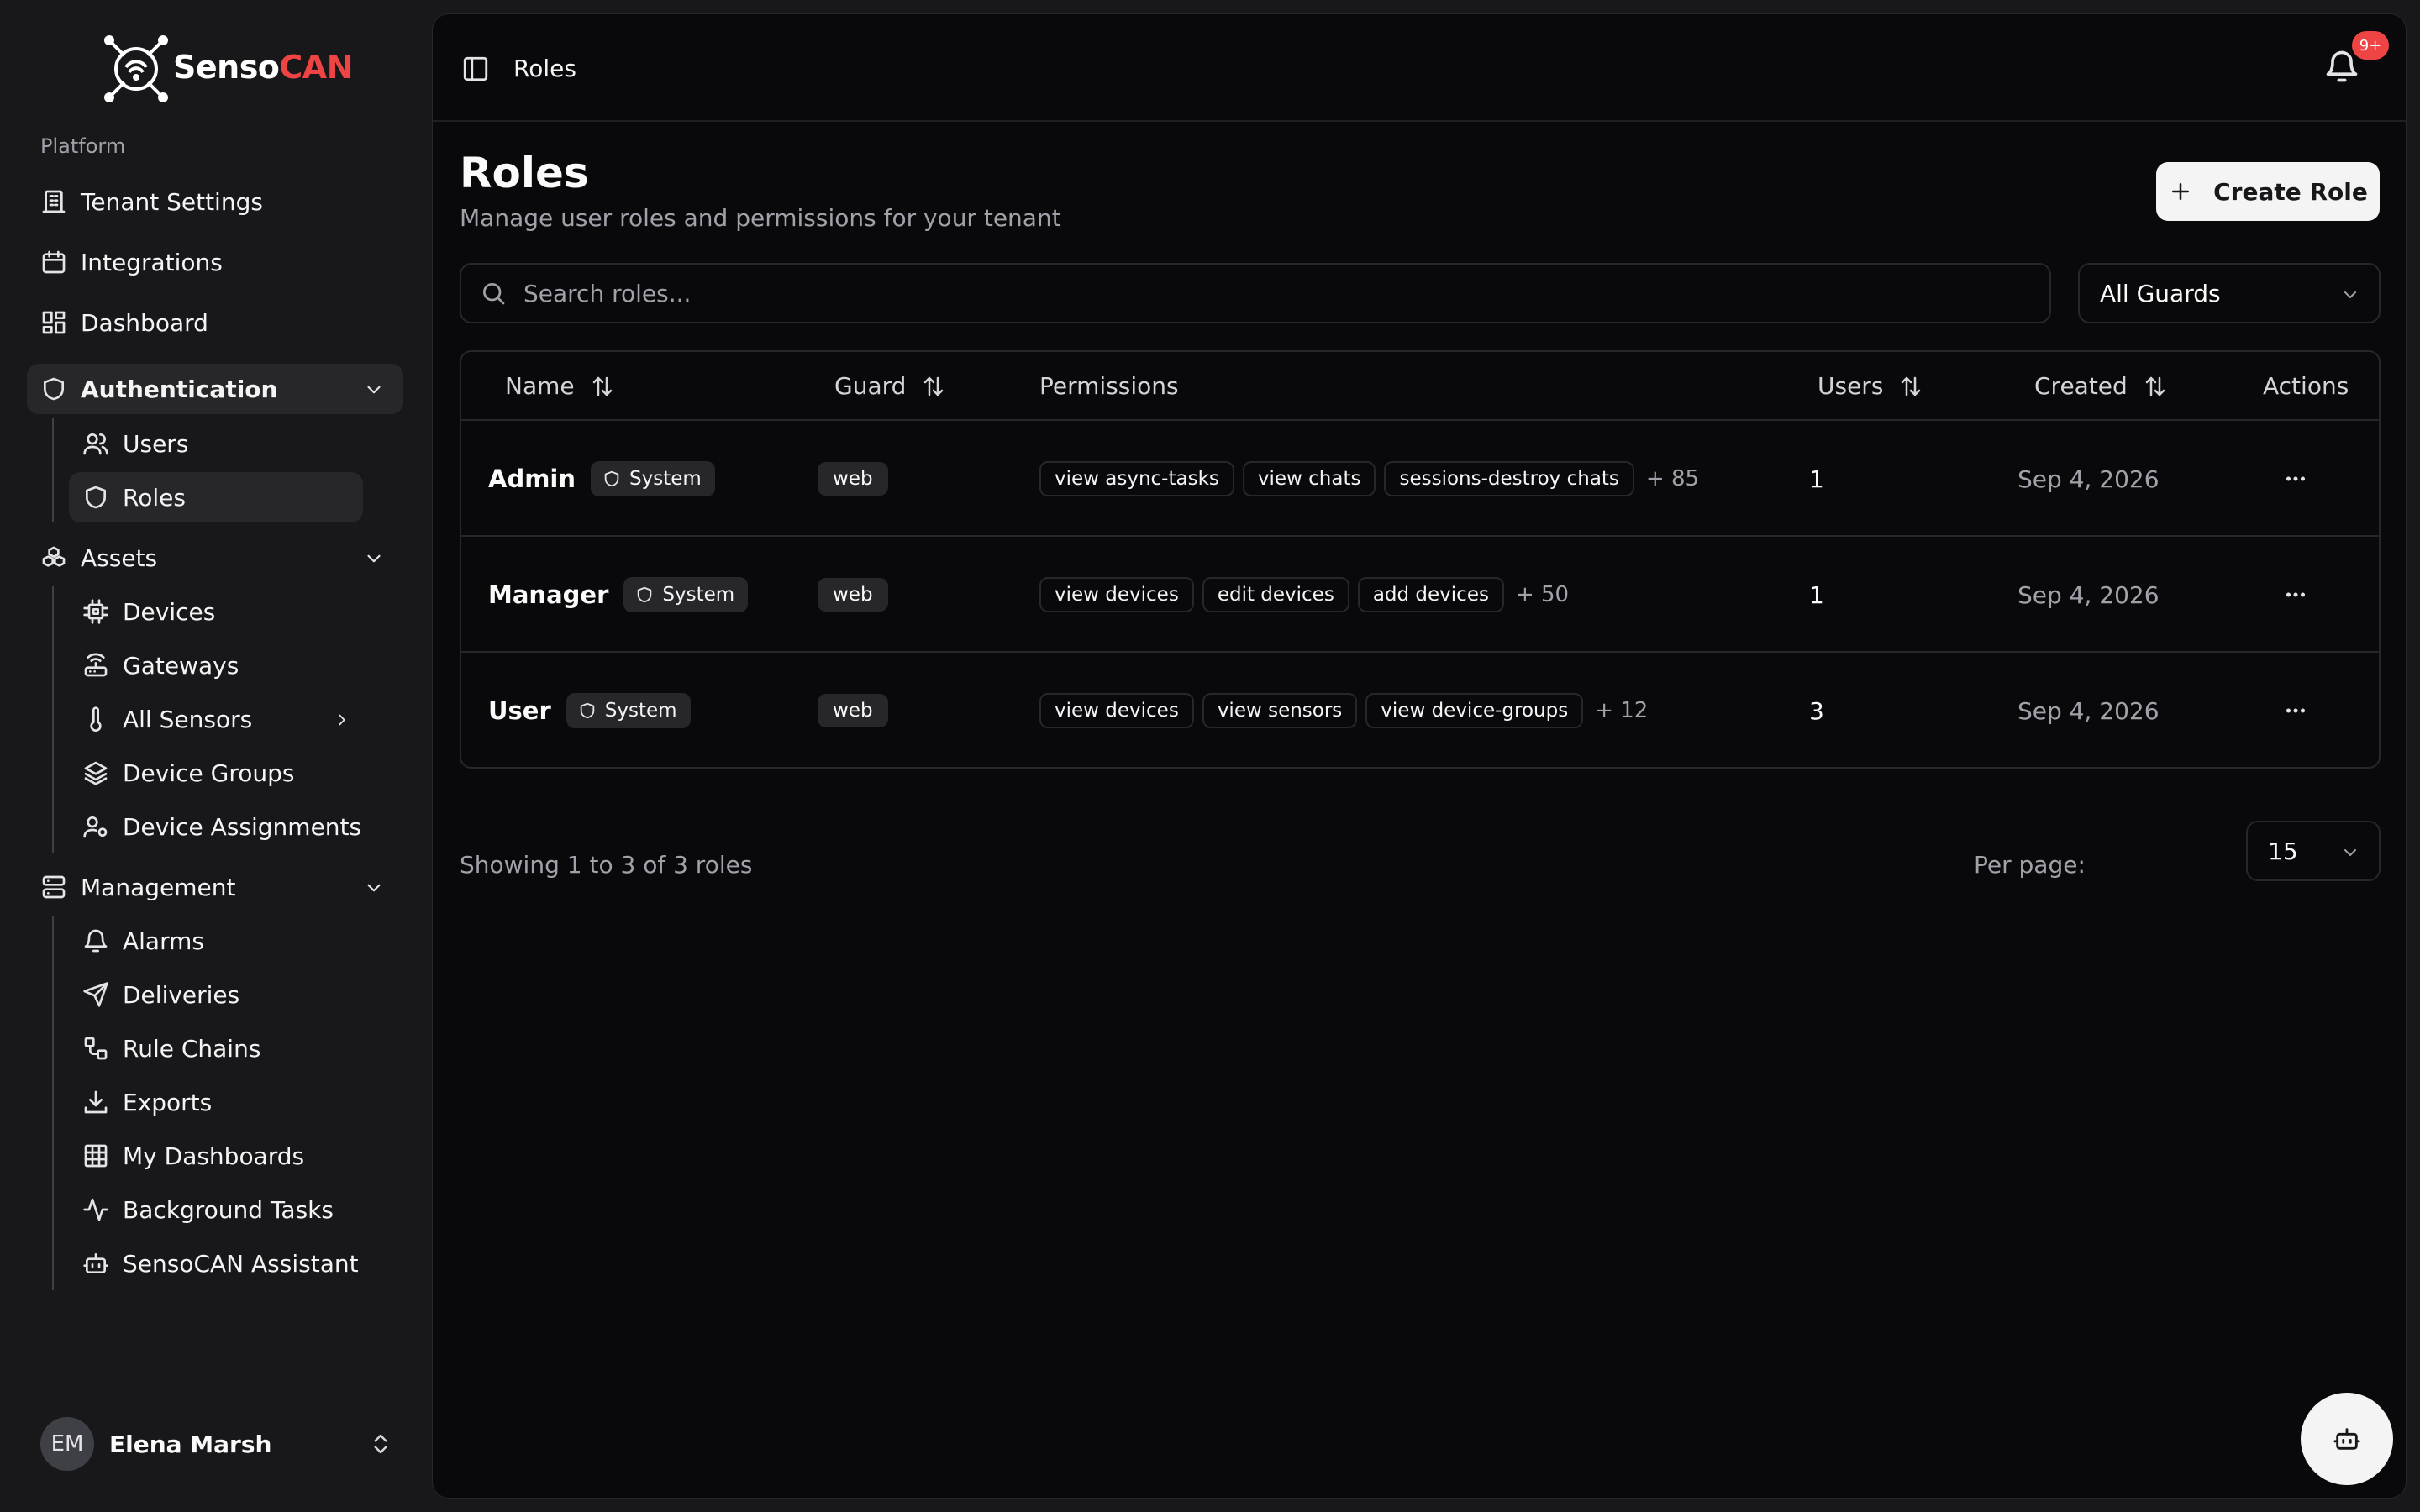 The height and width of the screenshot is (1512, 2420). Describe the element at coordinates (215, 887) in the screenshot. I see `sidebar-item-management: Management` at that location.